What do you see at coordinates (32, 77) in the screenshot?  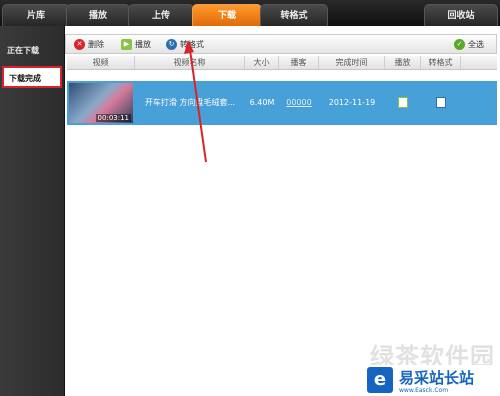 I see `sidebar-item-completed: 下载完成` at bounding box center [32, 77].